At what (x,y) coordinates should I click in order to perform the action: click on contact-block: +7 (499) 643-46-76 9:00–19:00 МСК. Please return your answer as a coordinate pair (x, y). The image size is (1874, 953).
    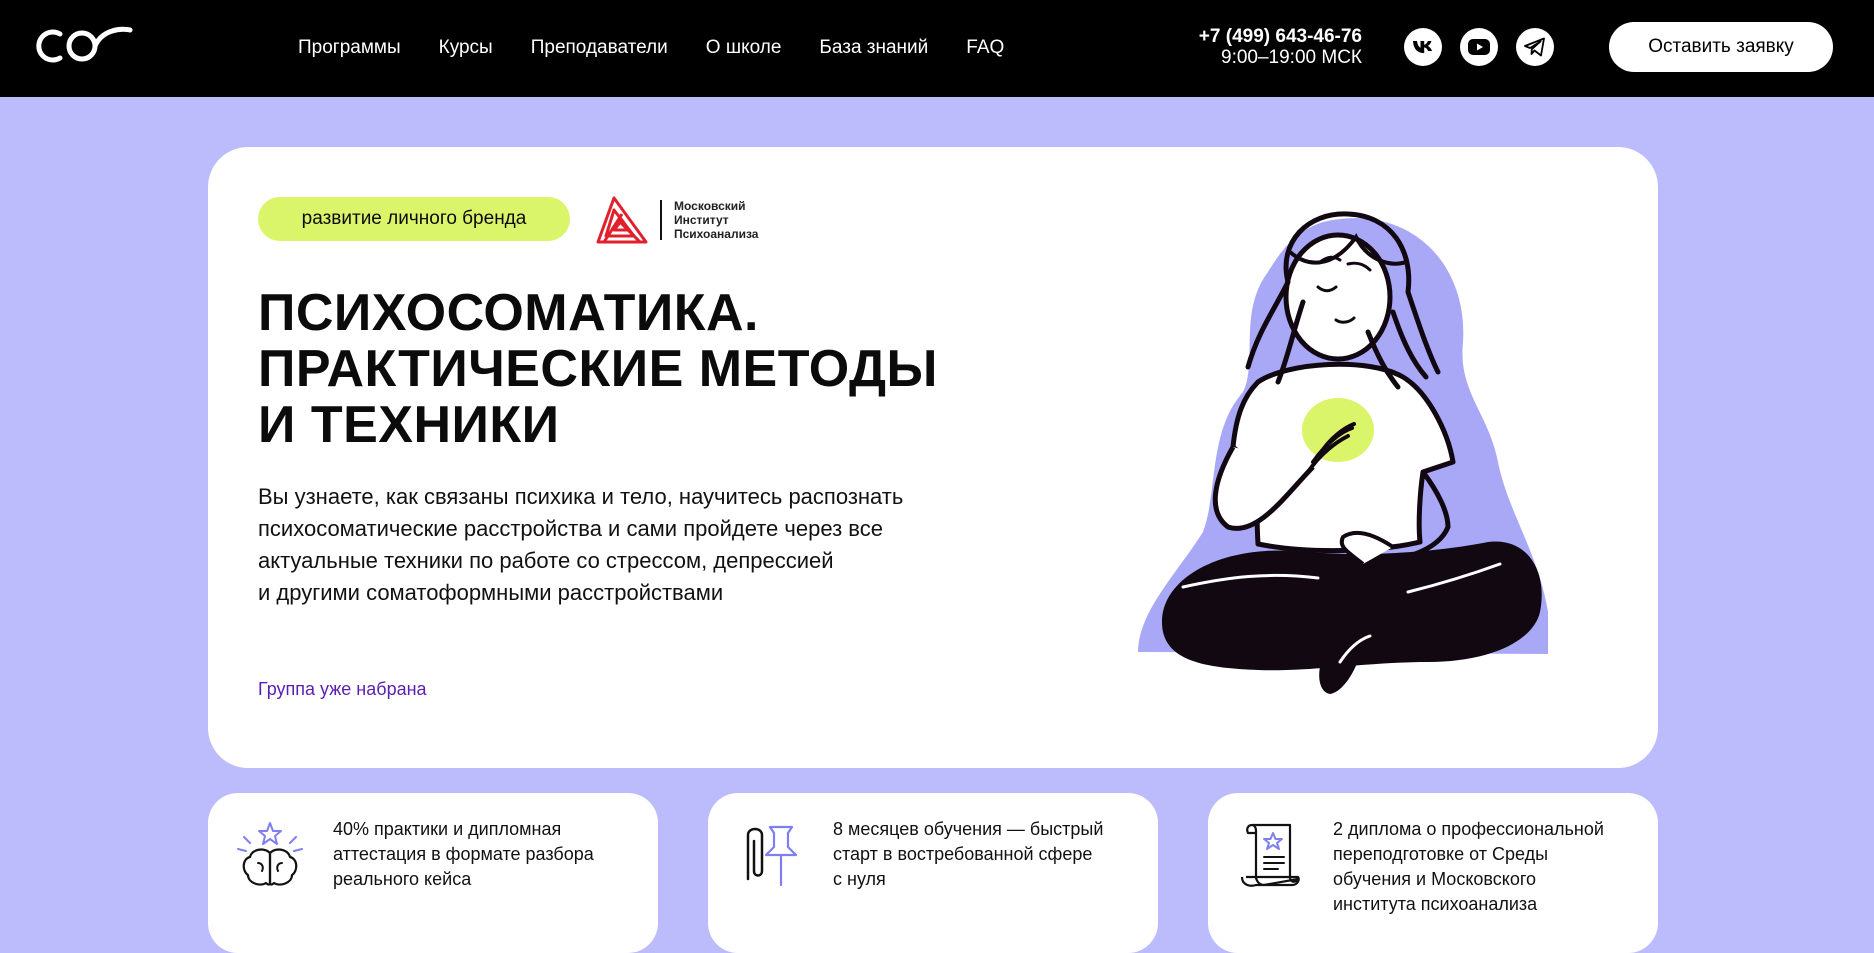
    Looking at the image, I should click on (1280, 47).